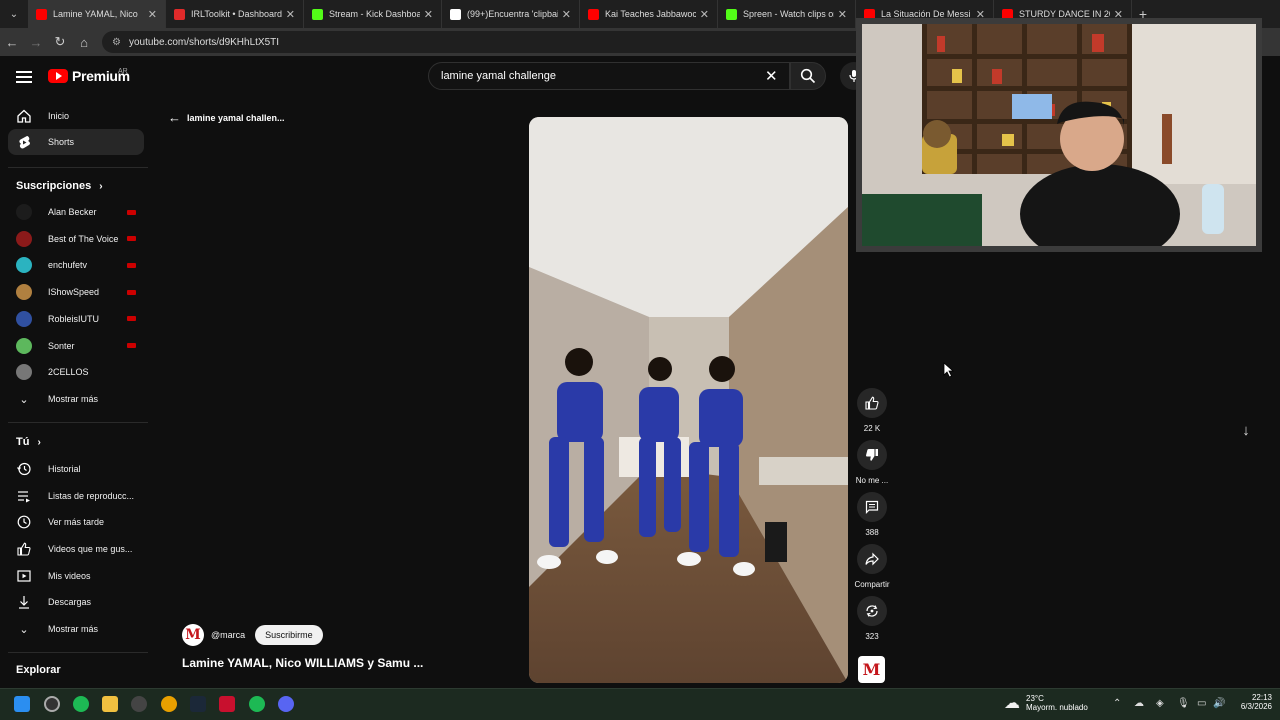 Image resolution: width=1280 pixels, height=720 pixels. Describe the element at coordinates (123, 71) in the screenshot. I see `region-code: AR` at that location.